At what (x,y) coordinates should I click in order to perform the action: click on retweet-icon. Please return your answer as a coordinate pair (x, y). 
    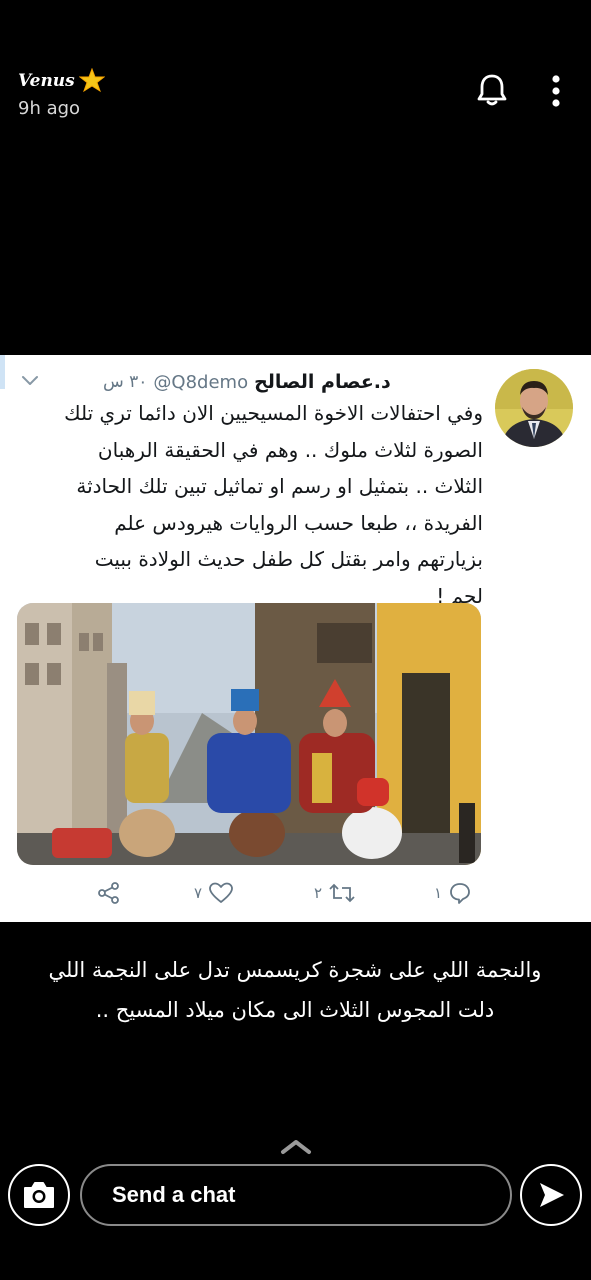
    Looking at the image, I should click on (342, 893).